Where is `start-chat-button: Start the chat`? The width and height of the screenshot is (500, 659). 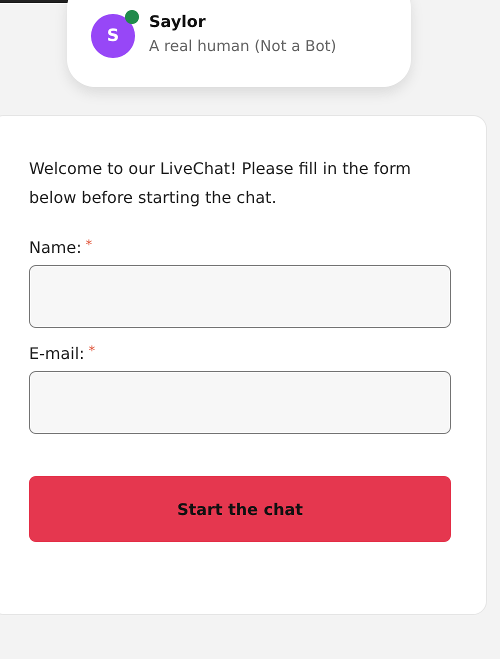
start-chat-button: Start the chat is located at coordinates (240, 509).